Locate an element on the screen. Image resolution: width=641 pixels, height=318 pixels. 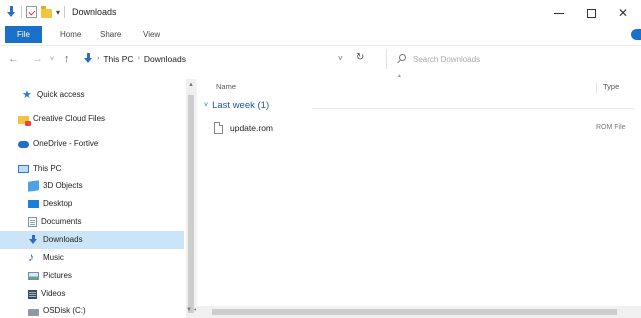
address-history-dropdown: ˅ is located at coordinates (340, 58).